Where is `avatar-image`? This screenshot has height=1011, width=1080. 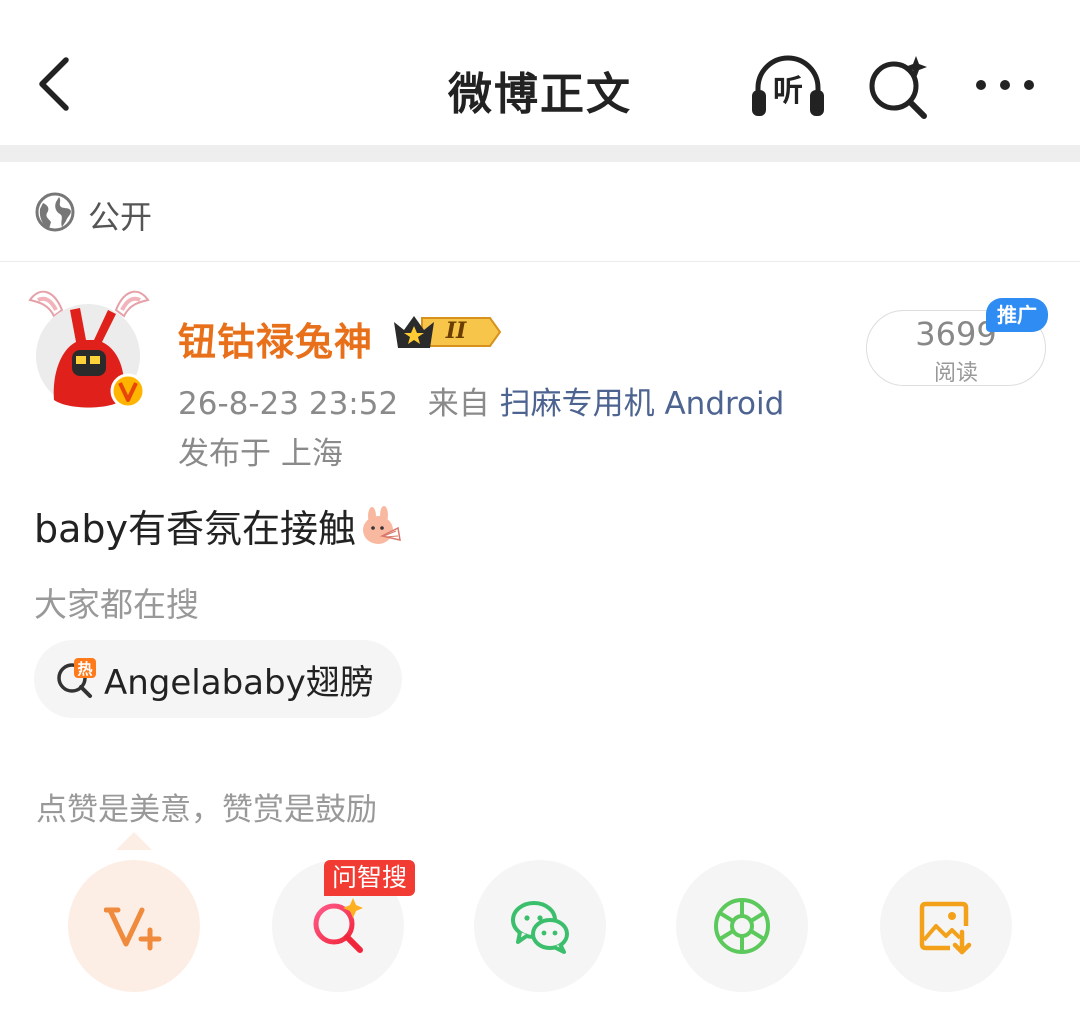
avatar-image is located at coordinates (89, 349).